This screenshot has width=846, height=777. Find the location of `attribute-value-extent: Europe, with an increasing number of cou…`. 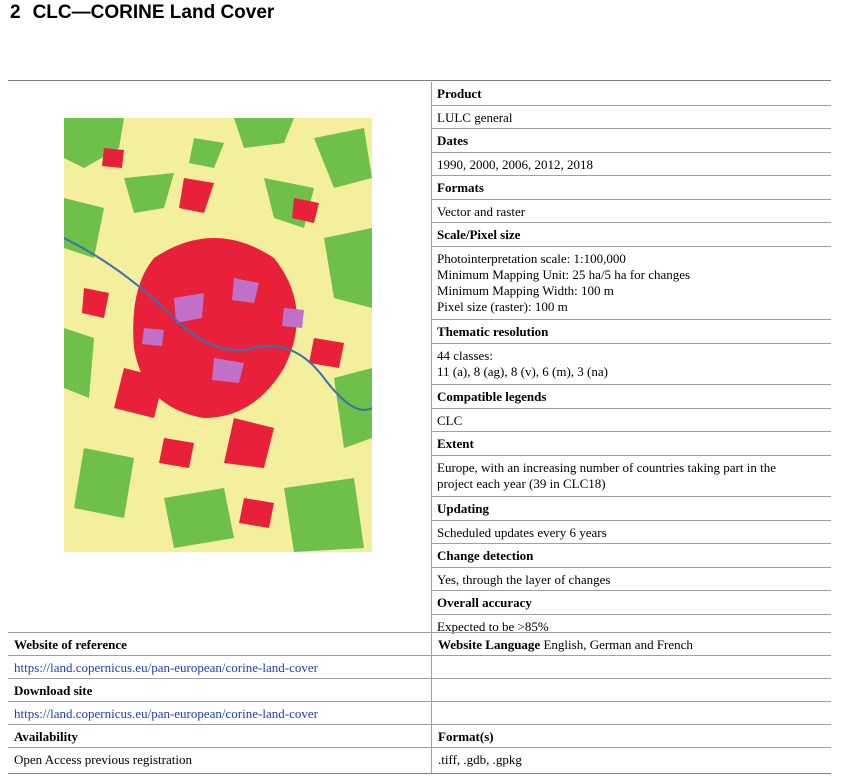

attribute-value-extent: Europe, with an increasing number of cou… is located at coordinates (631, 476).